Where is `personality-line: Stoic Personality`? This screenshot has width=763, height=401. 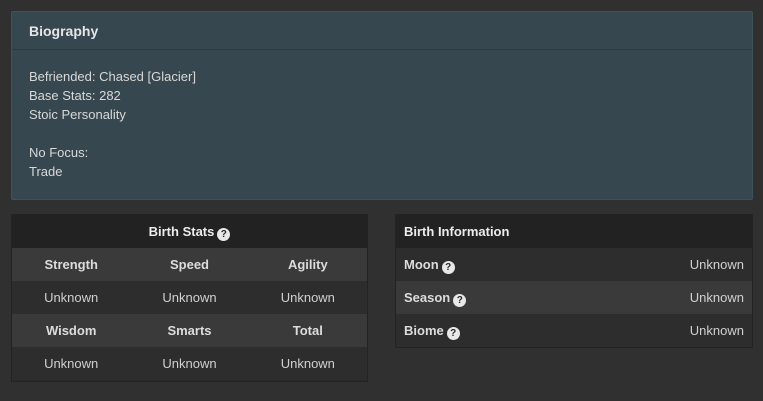
personality-line: Stoic Personality is located at coordinates (77, 114).